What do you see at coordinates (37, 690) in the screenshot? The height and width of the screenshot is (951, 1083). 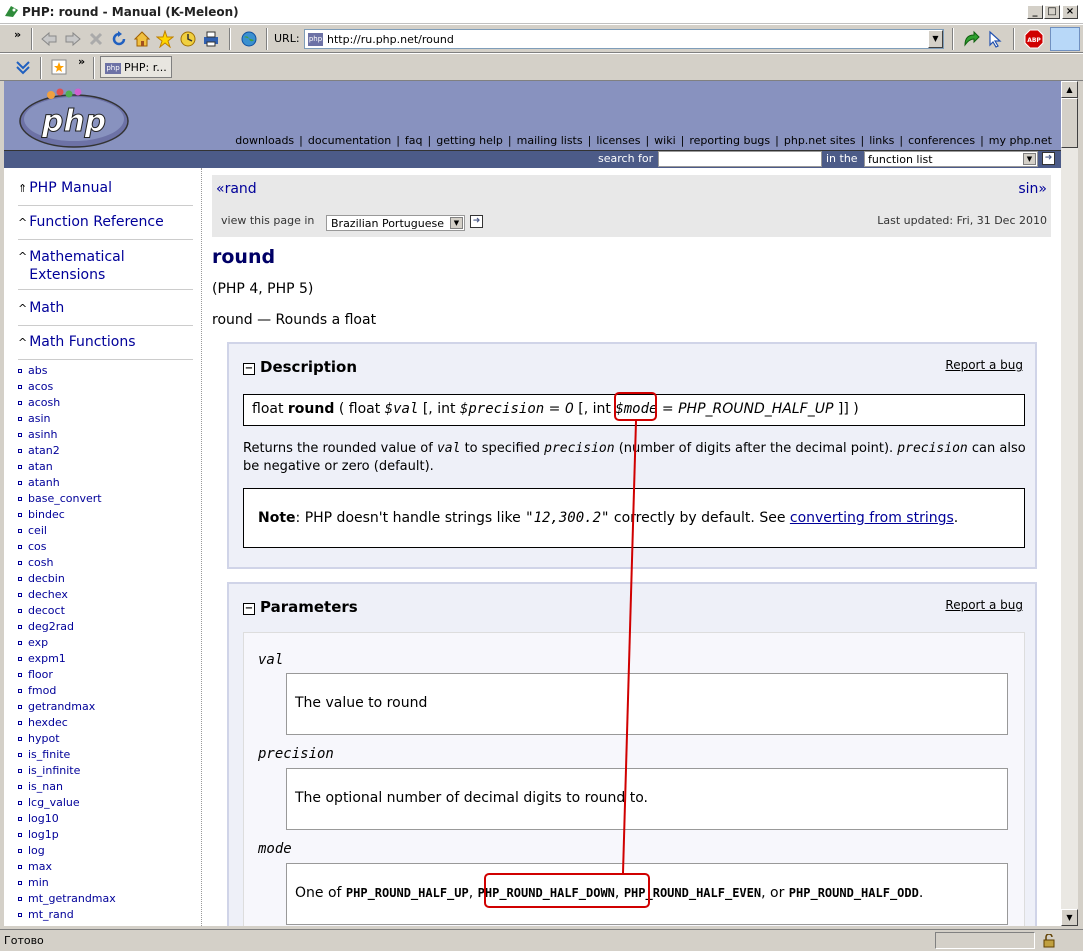 I see `sidebar-item-fmod: fmod` at bounding box center [37, 690].